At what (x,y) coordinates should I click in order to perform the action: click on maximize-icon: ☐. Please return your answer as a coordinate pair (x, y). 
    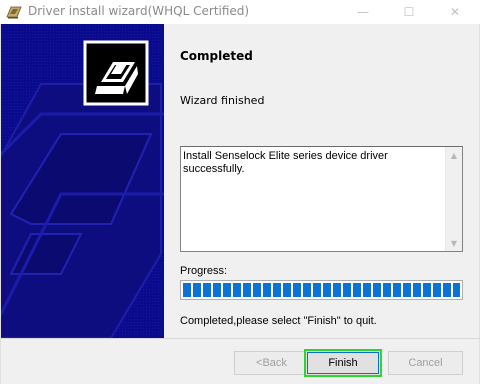
    Looking at the image, I should click on (409, 12).